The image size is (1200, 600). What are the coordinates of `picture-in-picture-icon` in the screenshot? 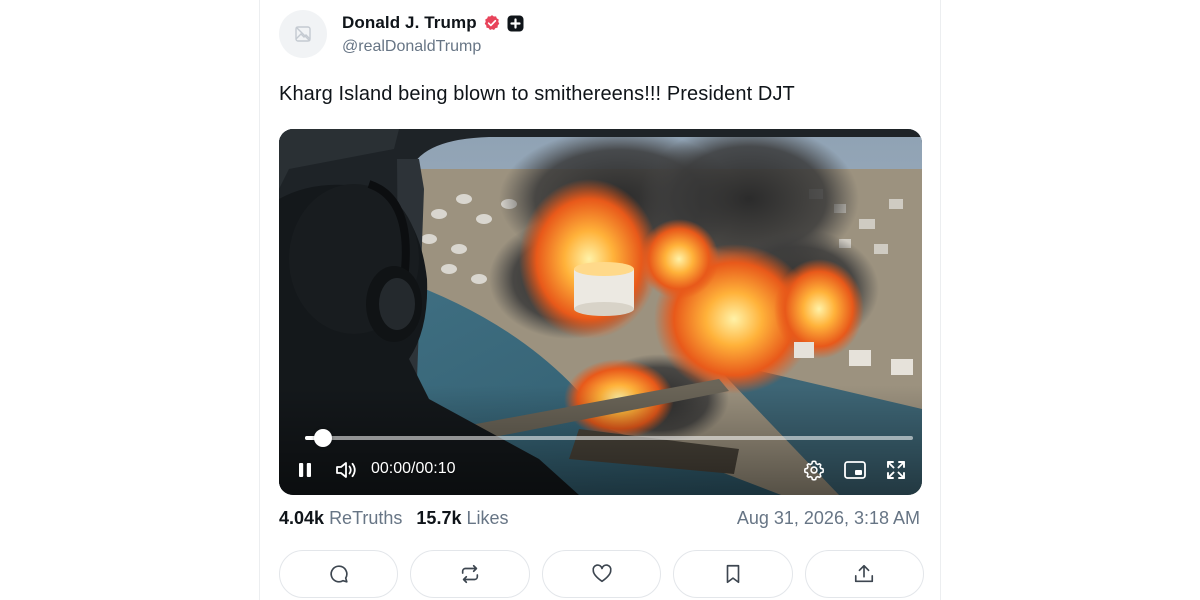 It's located at (855, 470).